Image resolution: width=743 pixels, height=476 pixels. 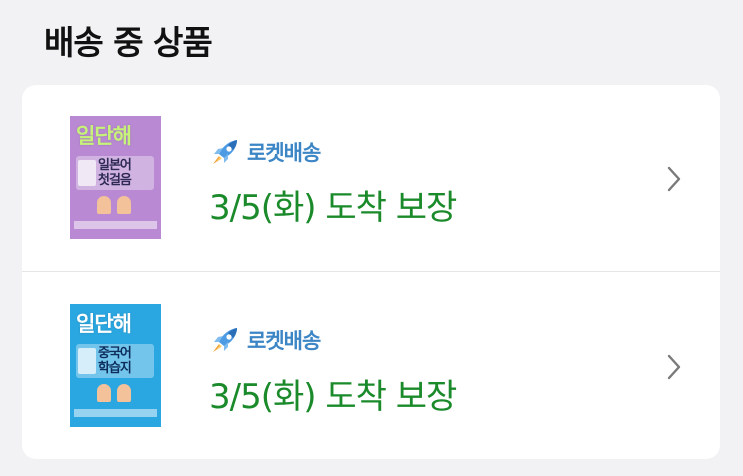 I want to click on cover-subtitle: 일본어 첫걸음, so click(x=115, y=173).